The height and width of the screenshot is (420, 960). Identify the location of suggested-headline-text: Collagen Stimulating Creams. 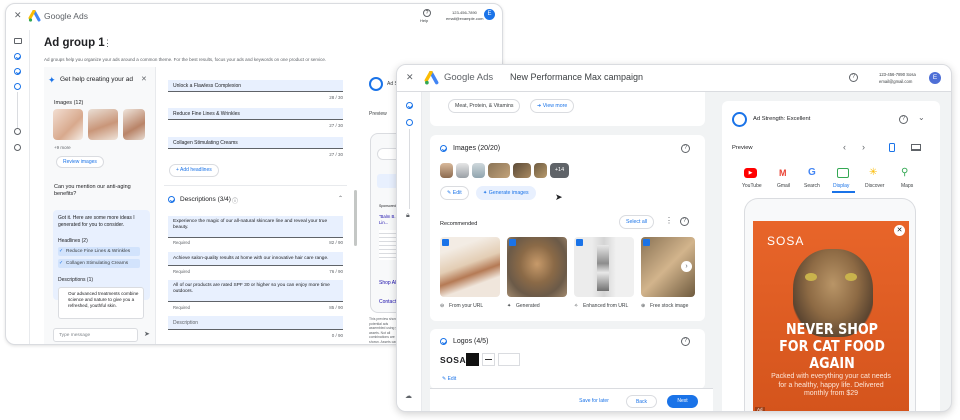
(97, 263).